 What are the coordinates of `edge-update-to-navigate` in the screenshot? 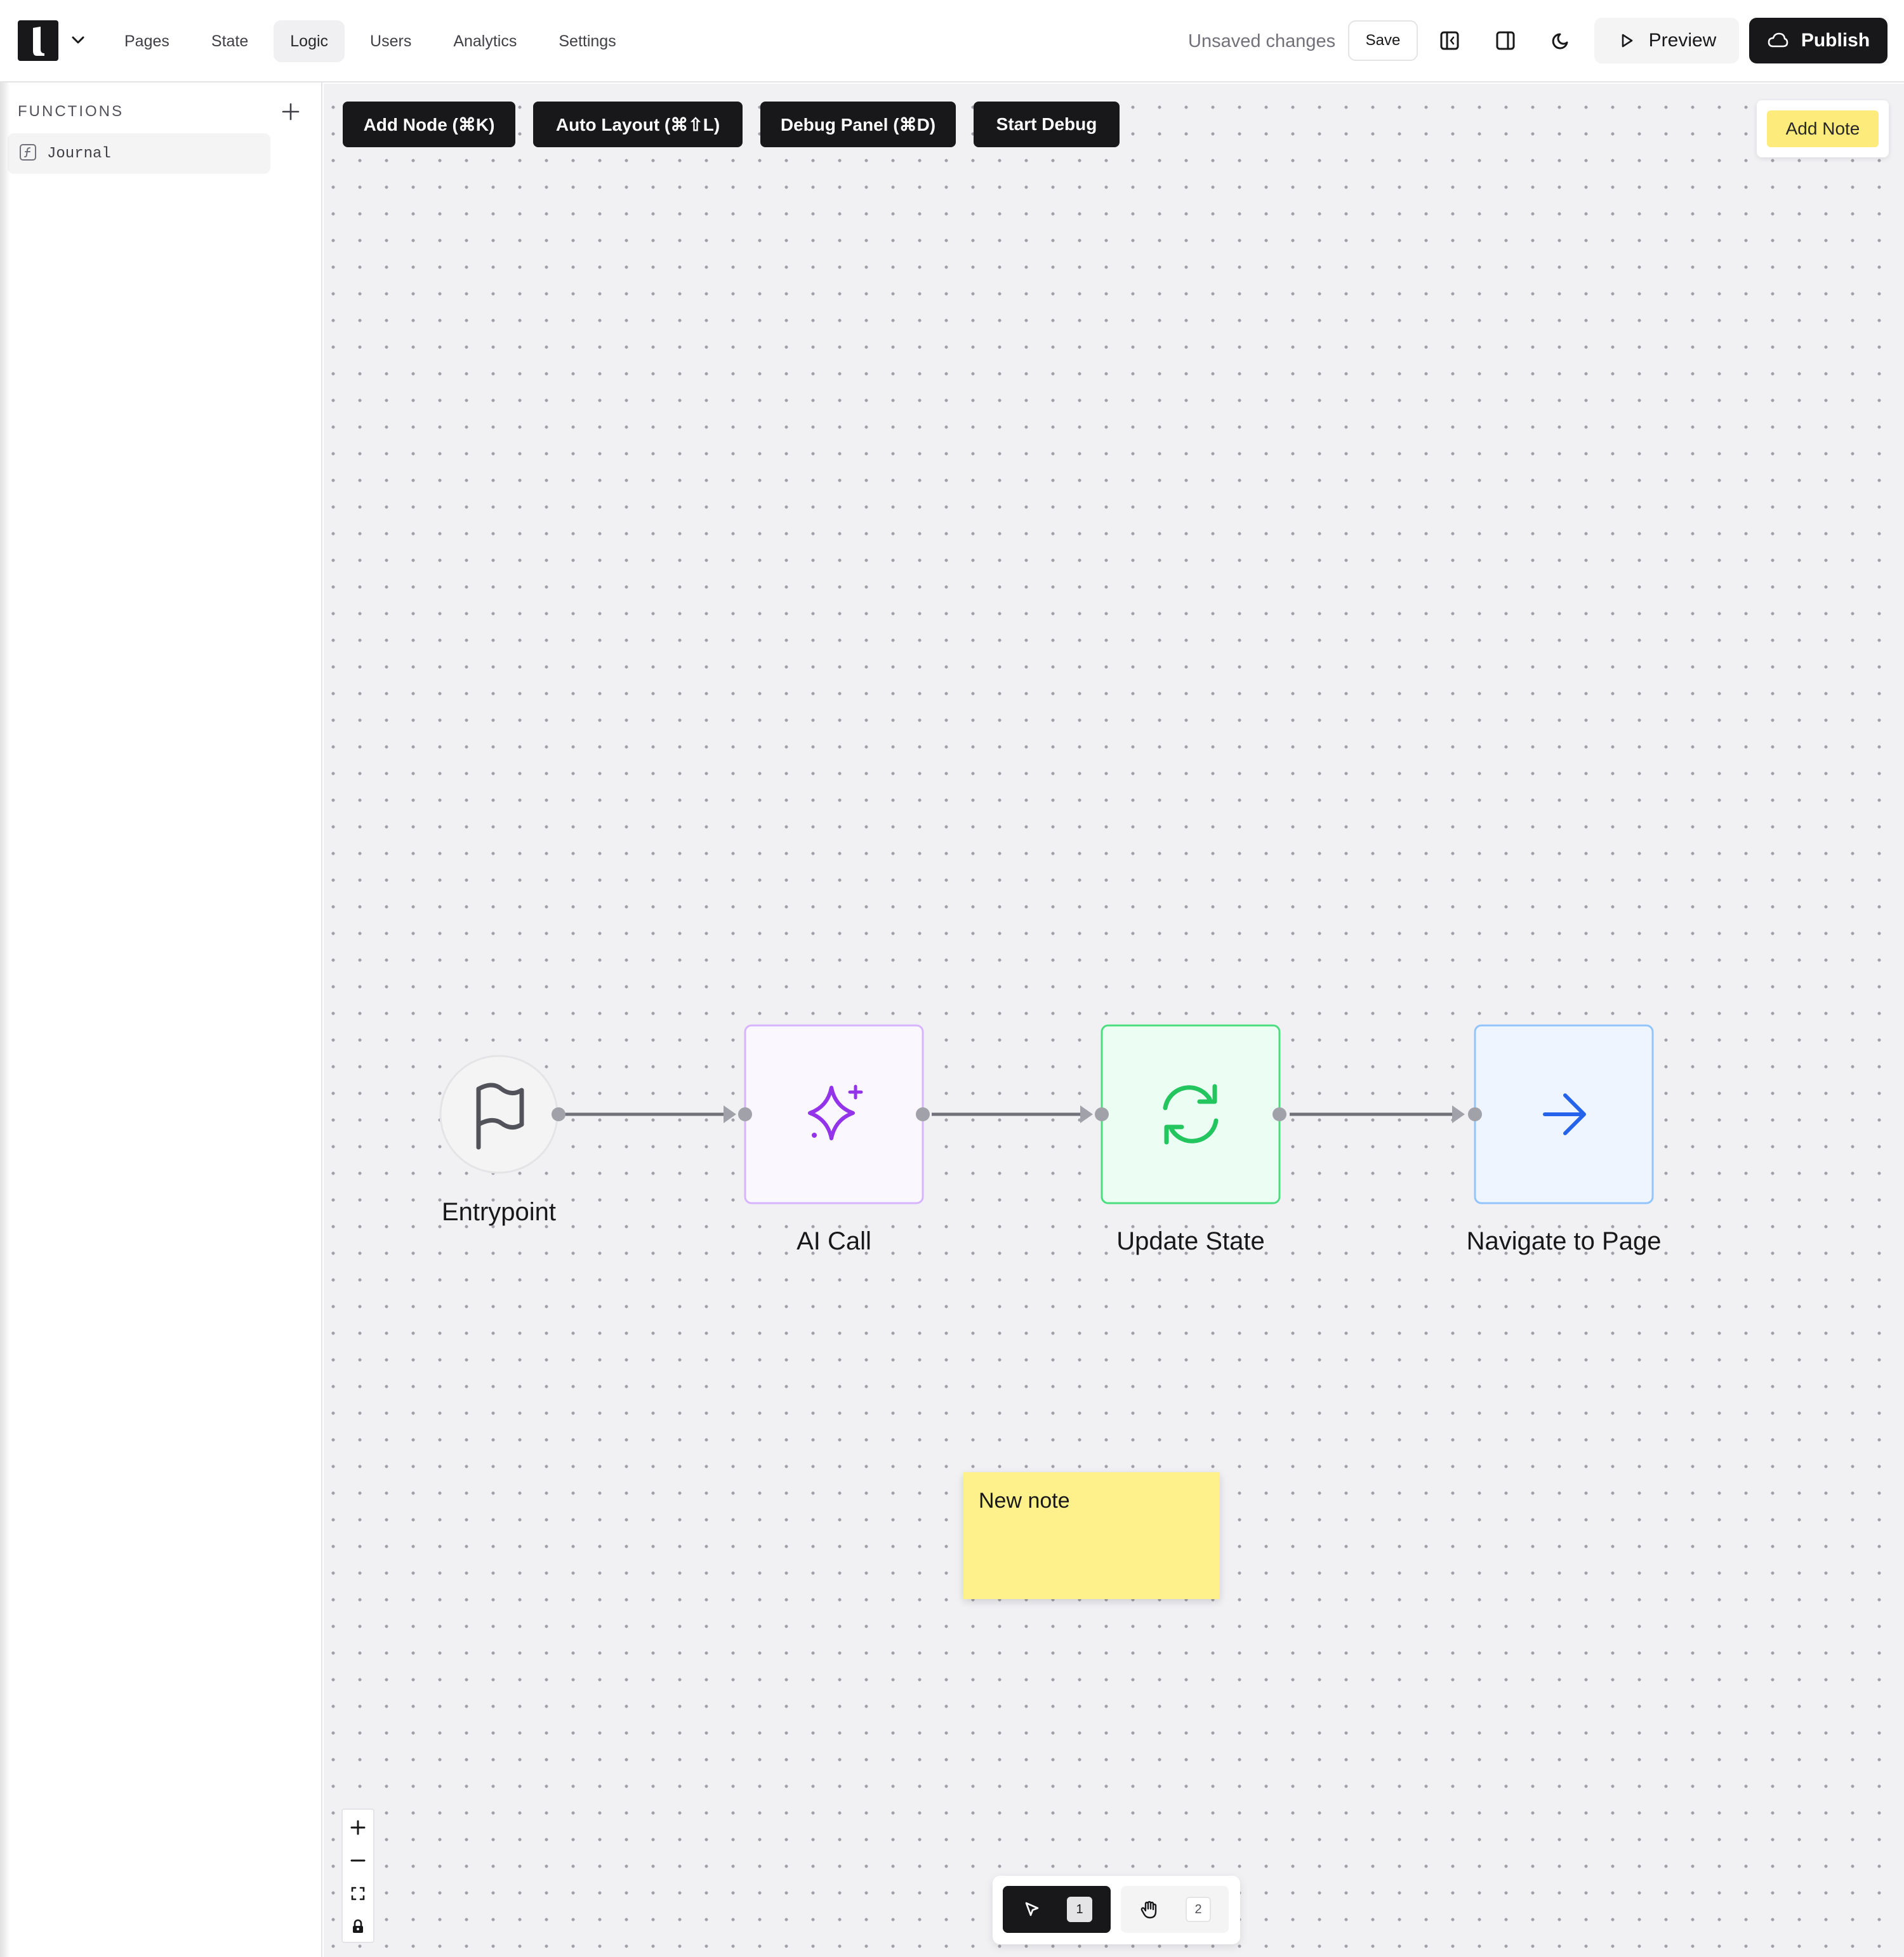 It's located at (1377, 1114).